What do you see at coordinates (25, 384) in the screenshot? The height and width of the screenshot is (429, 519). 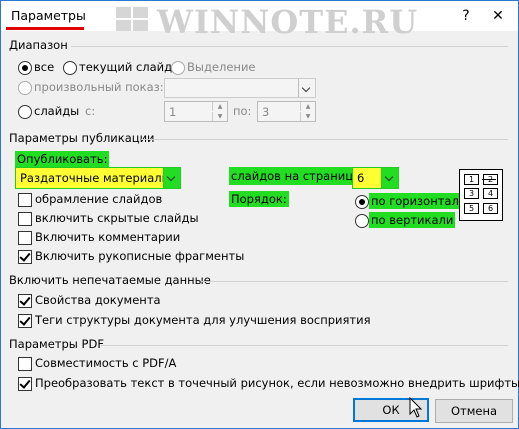 I see `bitmap-text-checkbox` at bounding box center [25, 384].